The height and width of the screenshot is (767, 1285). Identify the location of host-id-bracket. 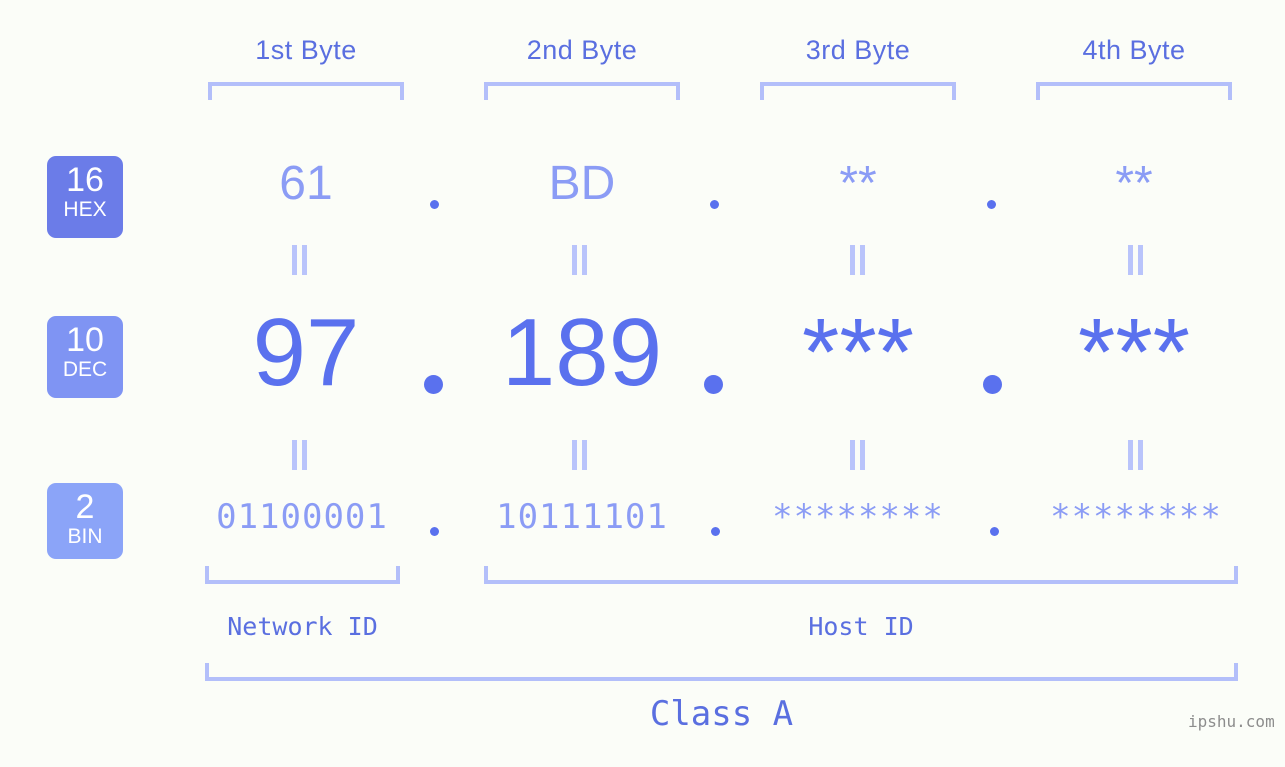
(861, 575).